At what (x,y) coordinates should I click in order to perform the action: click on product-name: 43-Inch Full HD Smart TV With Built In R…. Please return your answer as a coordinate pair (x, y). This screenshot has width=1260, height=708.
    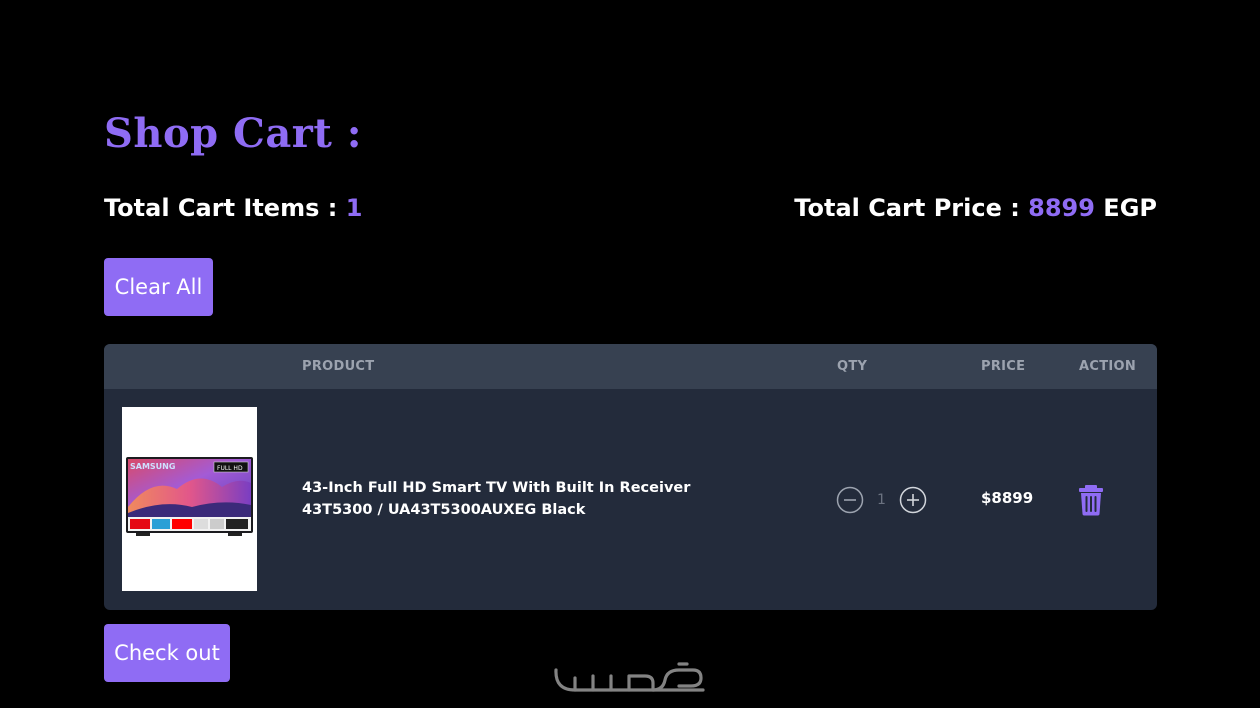
    Looking at the image, I should click on (496, 499).